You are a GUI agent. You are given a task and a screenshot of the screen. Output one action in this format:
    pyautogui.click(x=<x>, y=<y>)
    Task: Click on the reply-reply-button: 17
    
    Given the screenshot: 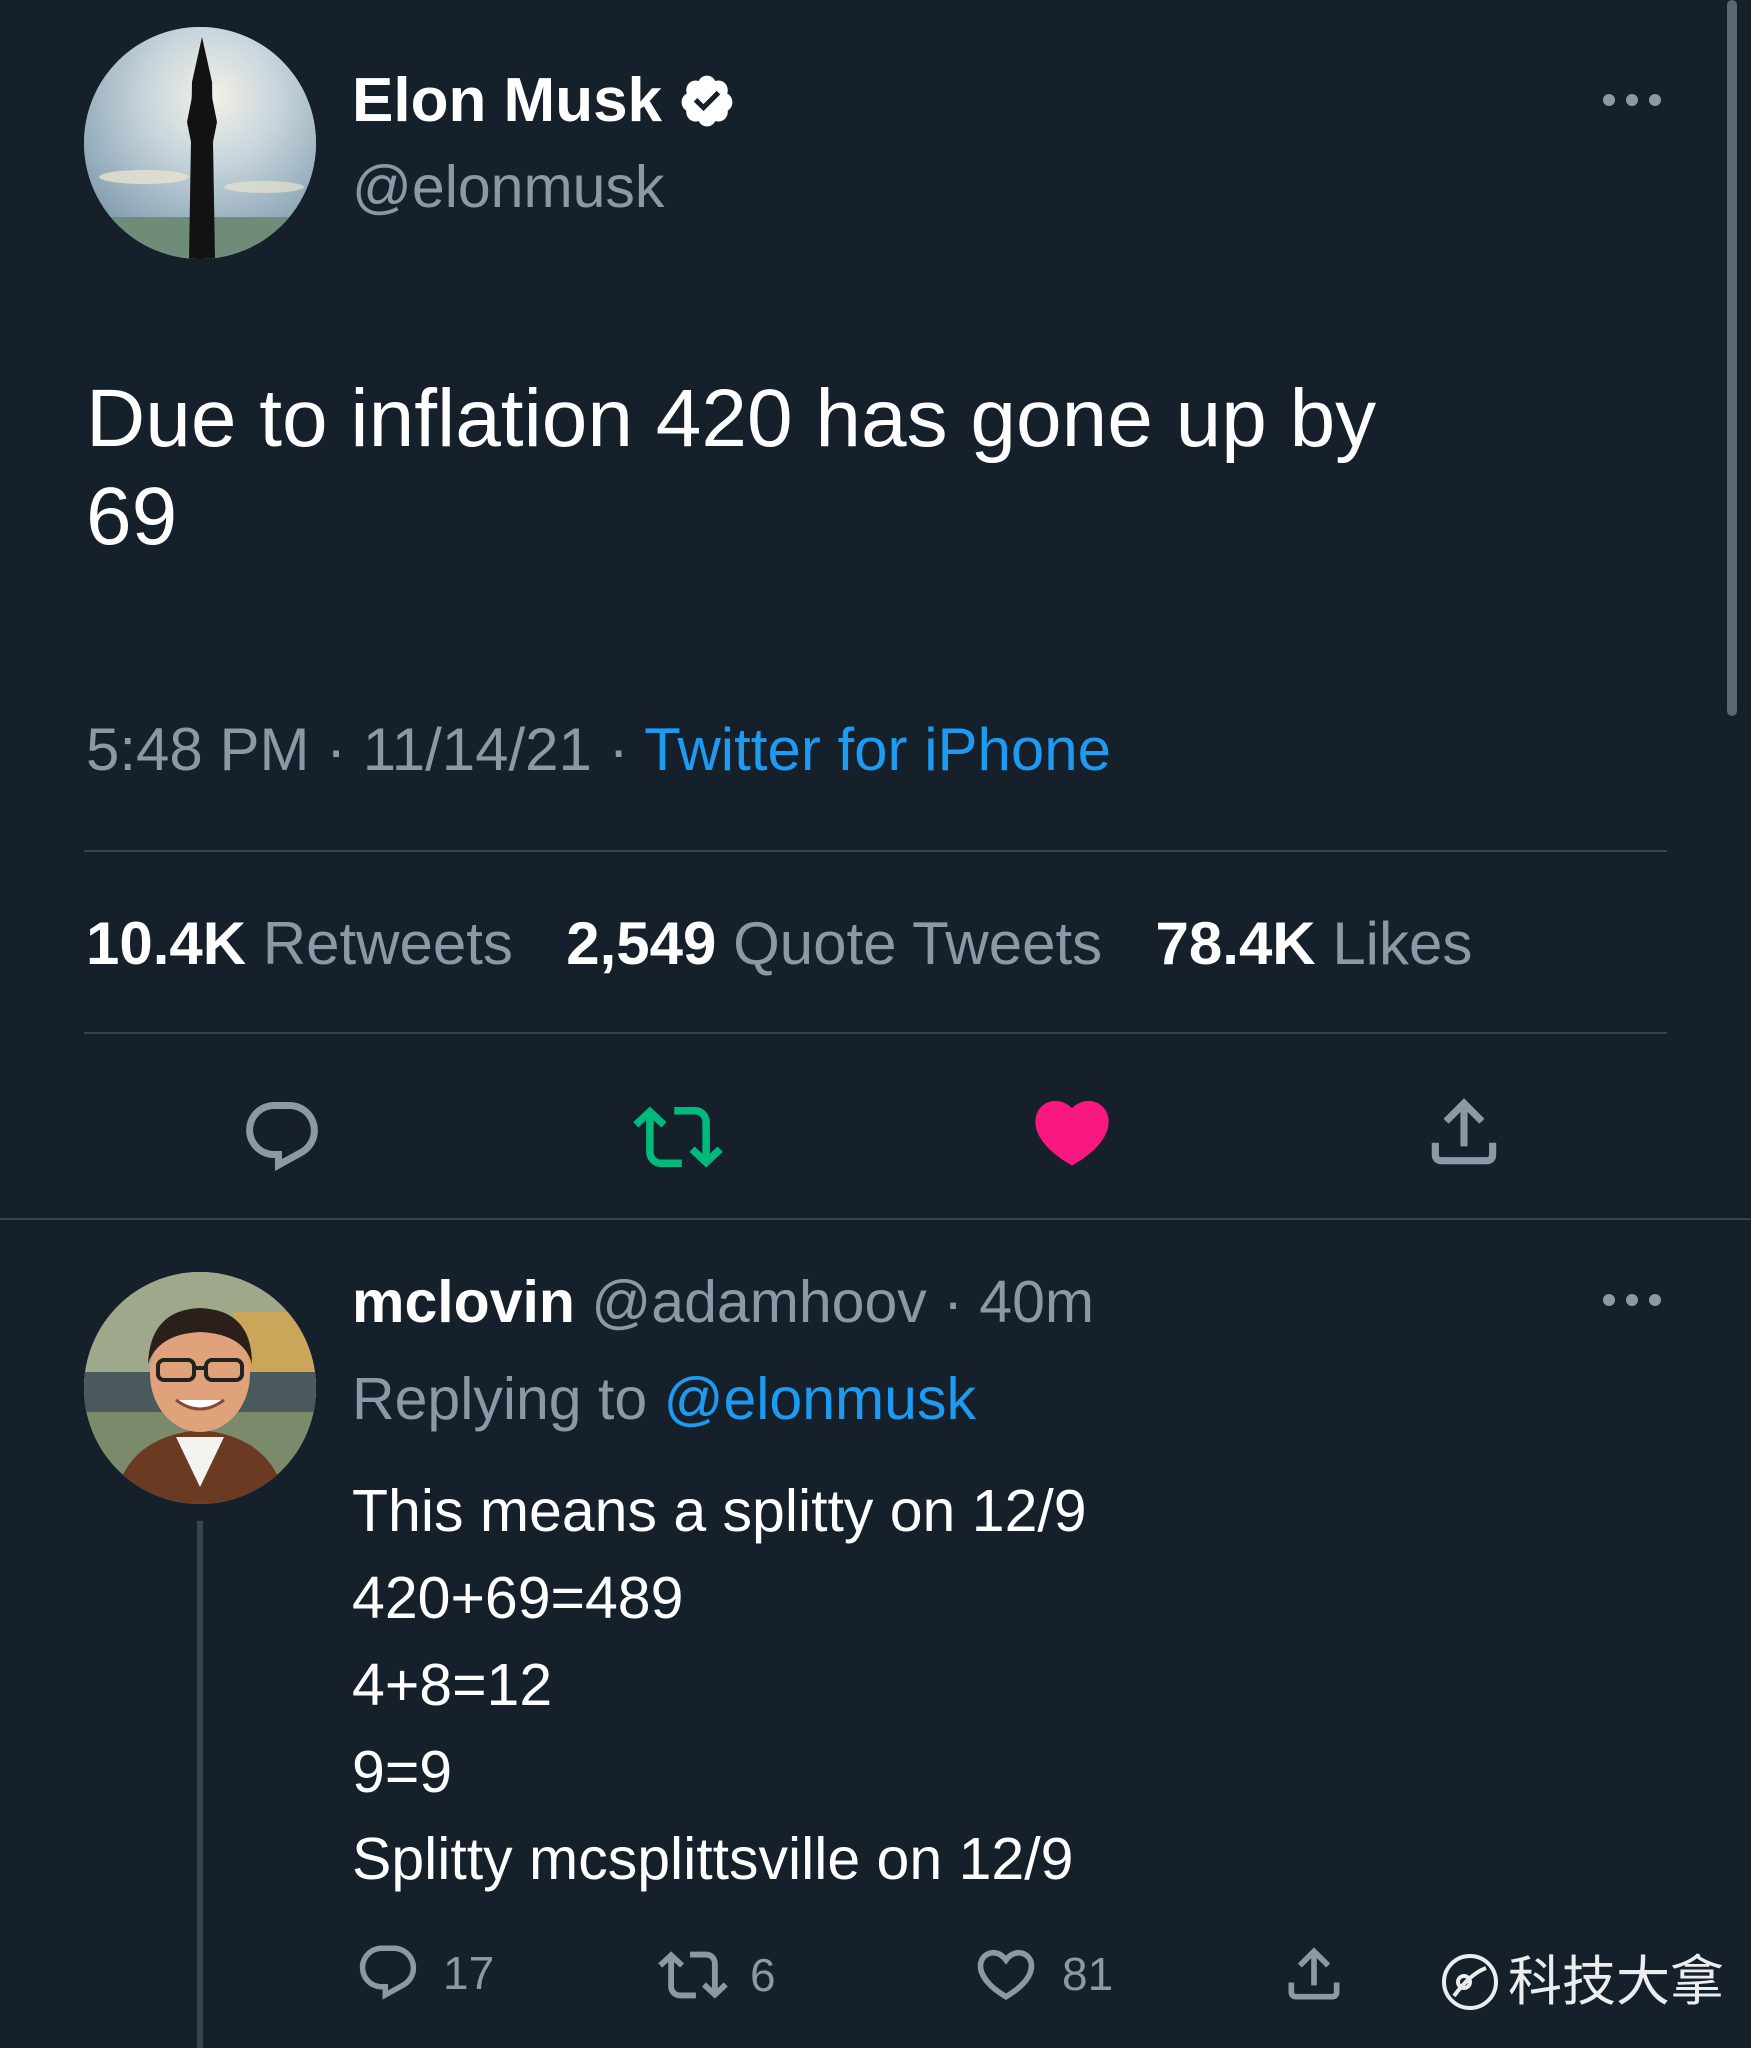 What is the action you would take?
    pyautogui.click(x=424, y=1973)
    